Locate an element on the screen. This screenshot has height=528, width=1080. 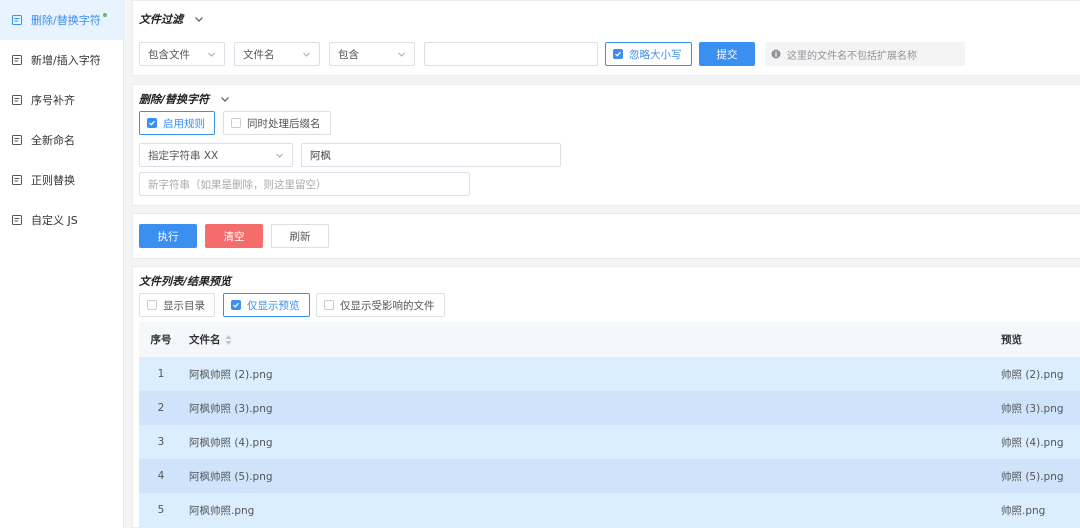
scope-select: 包含文件 is located at coordinates (182, 54).